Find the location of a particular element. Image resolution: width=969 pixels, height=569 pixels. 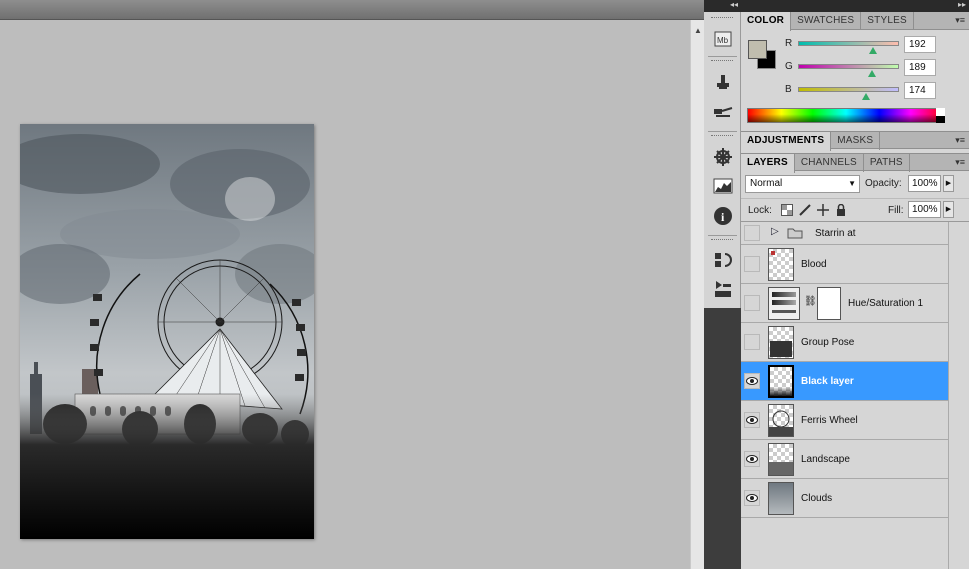

layer-row-starrin-at: ▷ Starrin at is located at coordinates (844, 233).